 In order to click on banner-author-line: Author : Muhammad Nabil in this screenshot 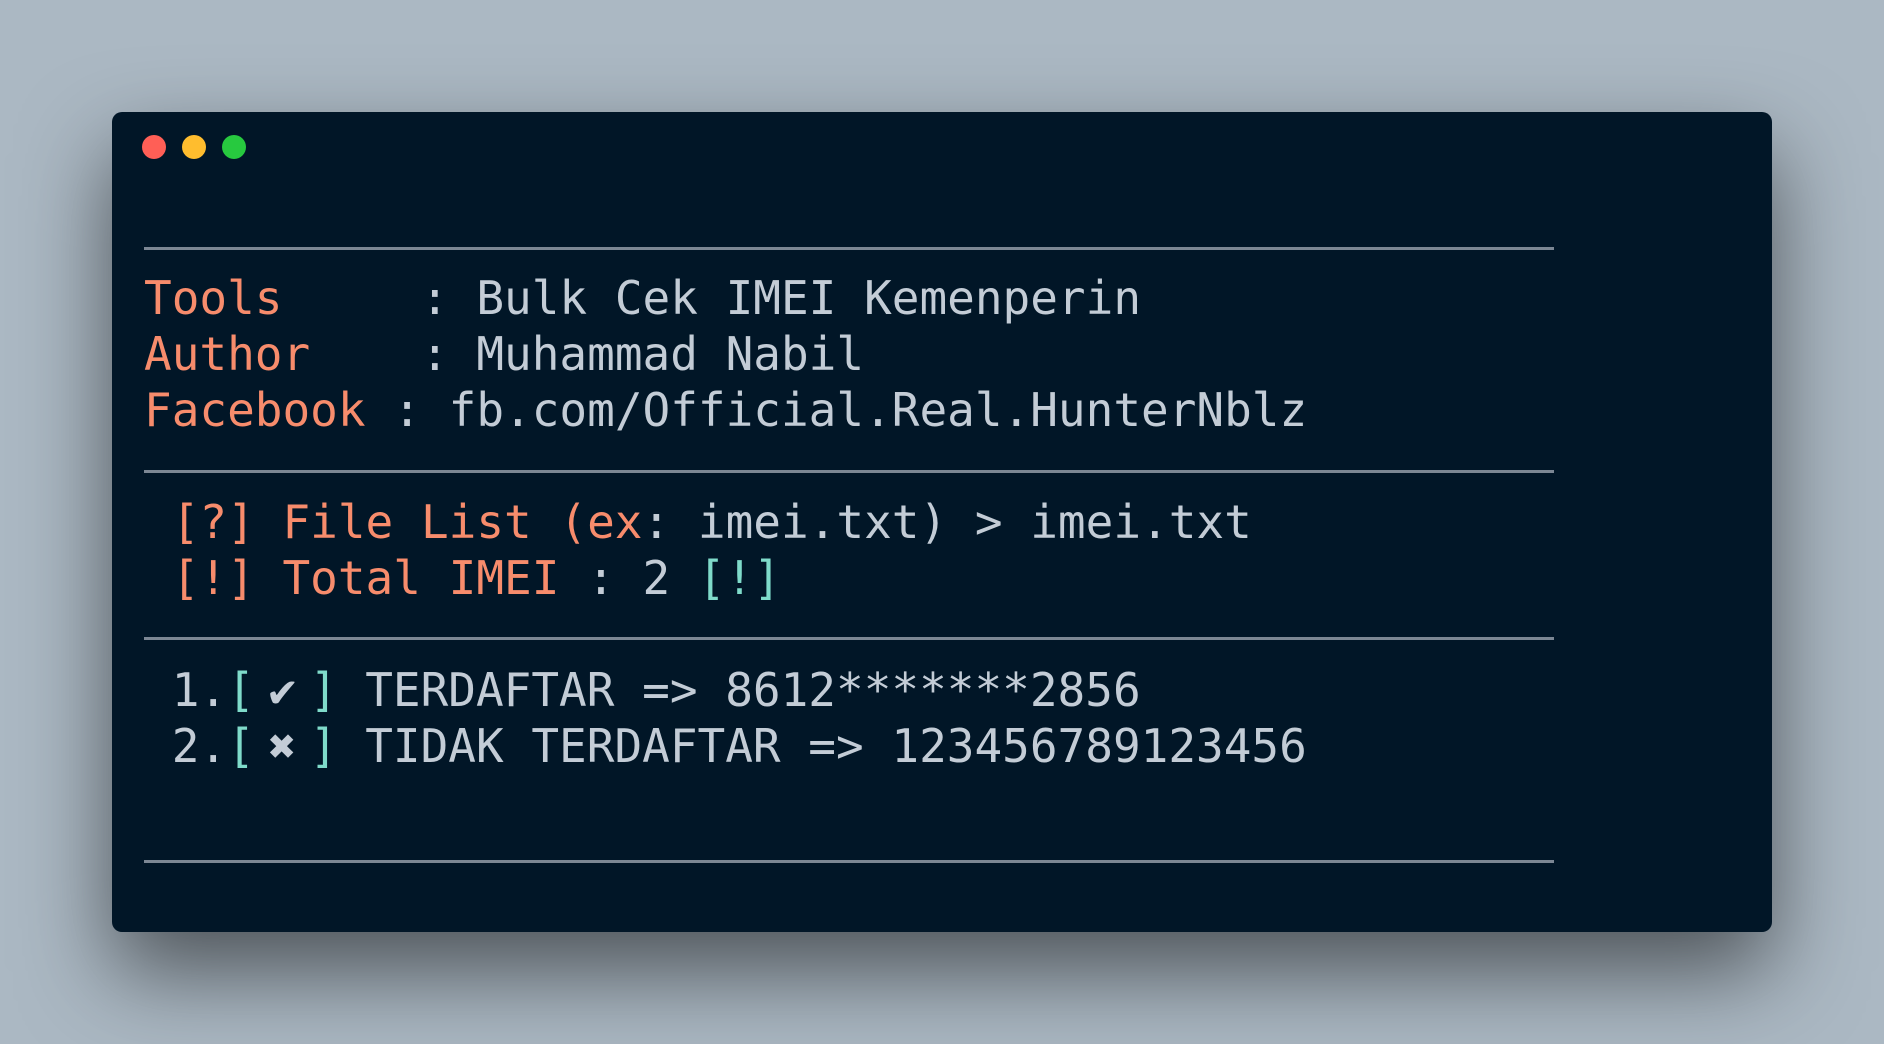, I will do `click(504, 354)`.